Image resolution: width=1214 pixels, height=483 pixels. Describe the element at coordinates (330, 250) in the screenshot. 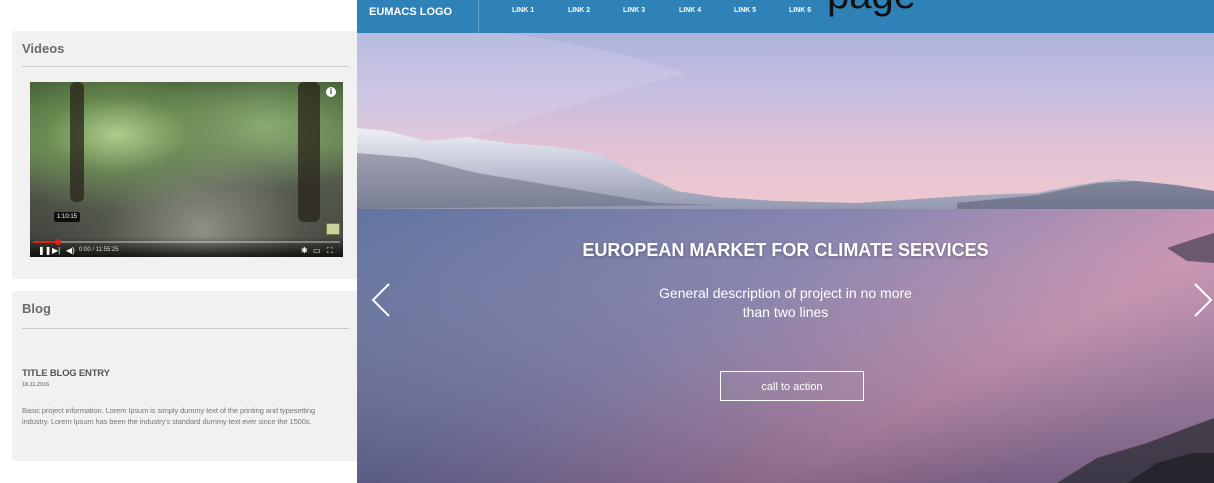

I see `fullscreen-icon: ⛶` at that location.